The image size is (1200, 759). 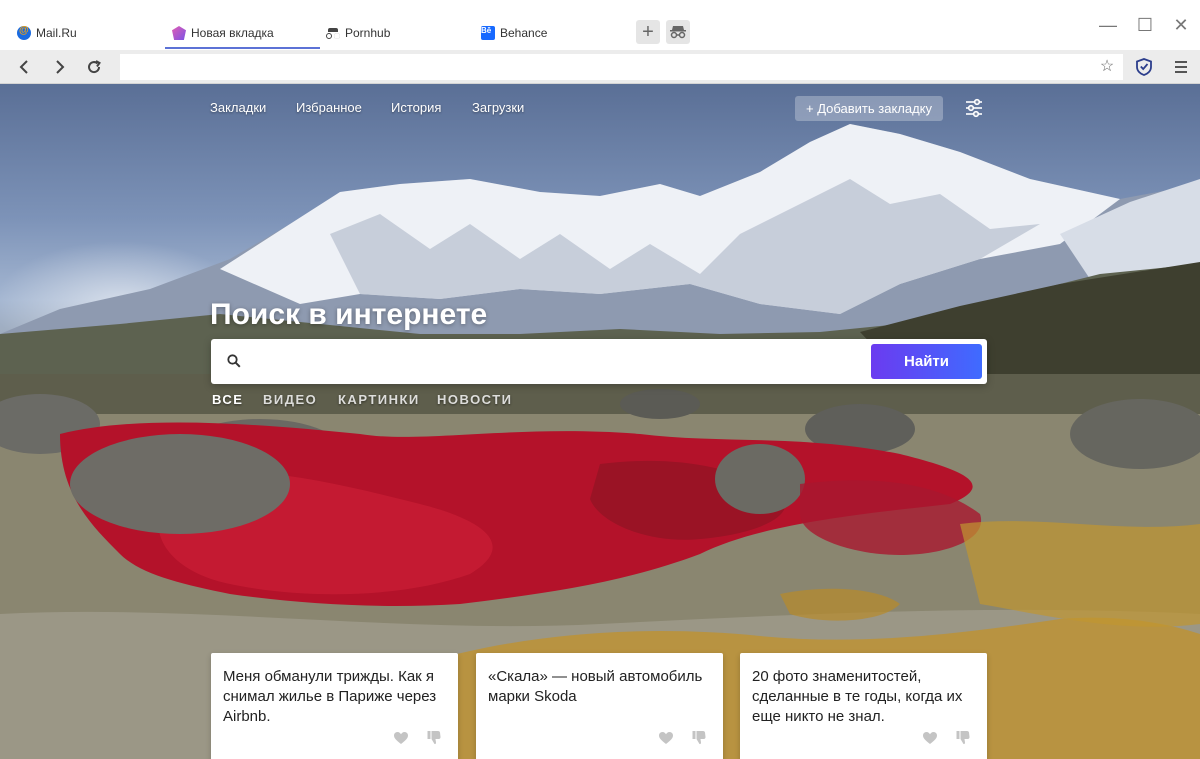 What do you see at coordinates (24, 32) in the screenshot?
I see `mailru-icon` at bounding box center [24, 32].